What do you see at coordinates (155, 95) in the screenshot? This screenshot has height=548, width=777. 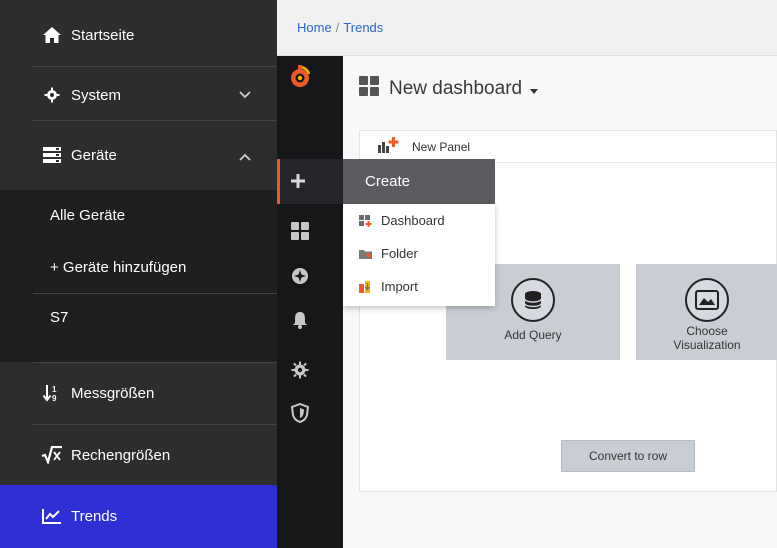 I see `sidebar-item-system: System` at bounding box center [155, 95].